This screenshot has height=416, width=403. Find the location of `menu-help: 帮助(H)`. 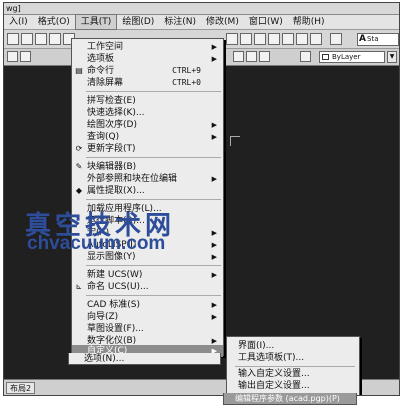

menu-help: 帮助(H) is located at coordinates (309, 22).